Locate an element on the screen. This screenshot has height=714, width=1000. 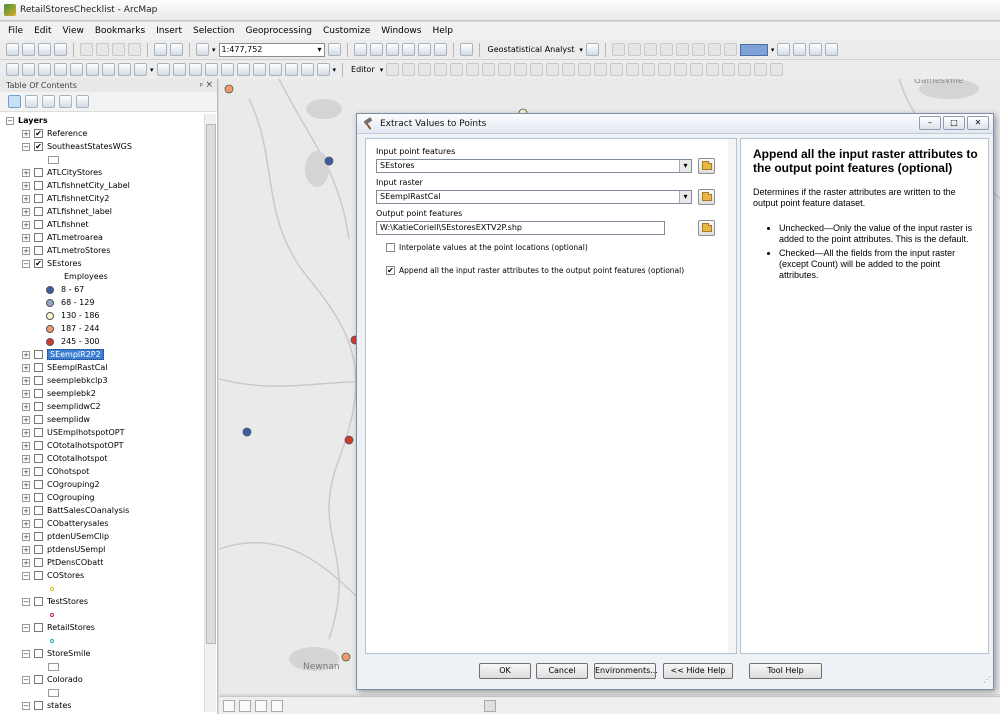
browse-input-raster-button is located at coordinates (706, 197).